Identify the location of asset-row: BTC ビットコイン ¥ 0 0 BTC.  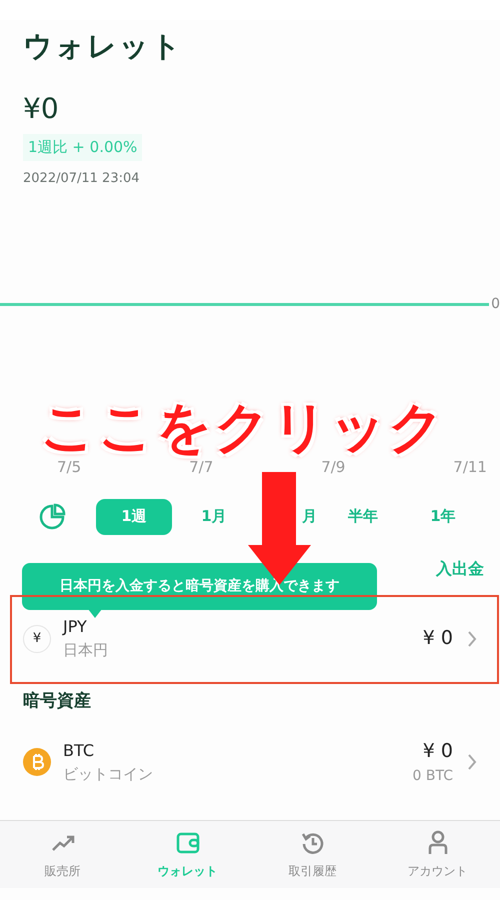
(250, 762).